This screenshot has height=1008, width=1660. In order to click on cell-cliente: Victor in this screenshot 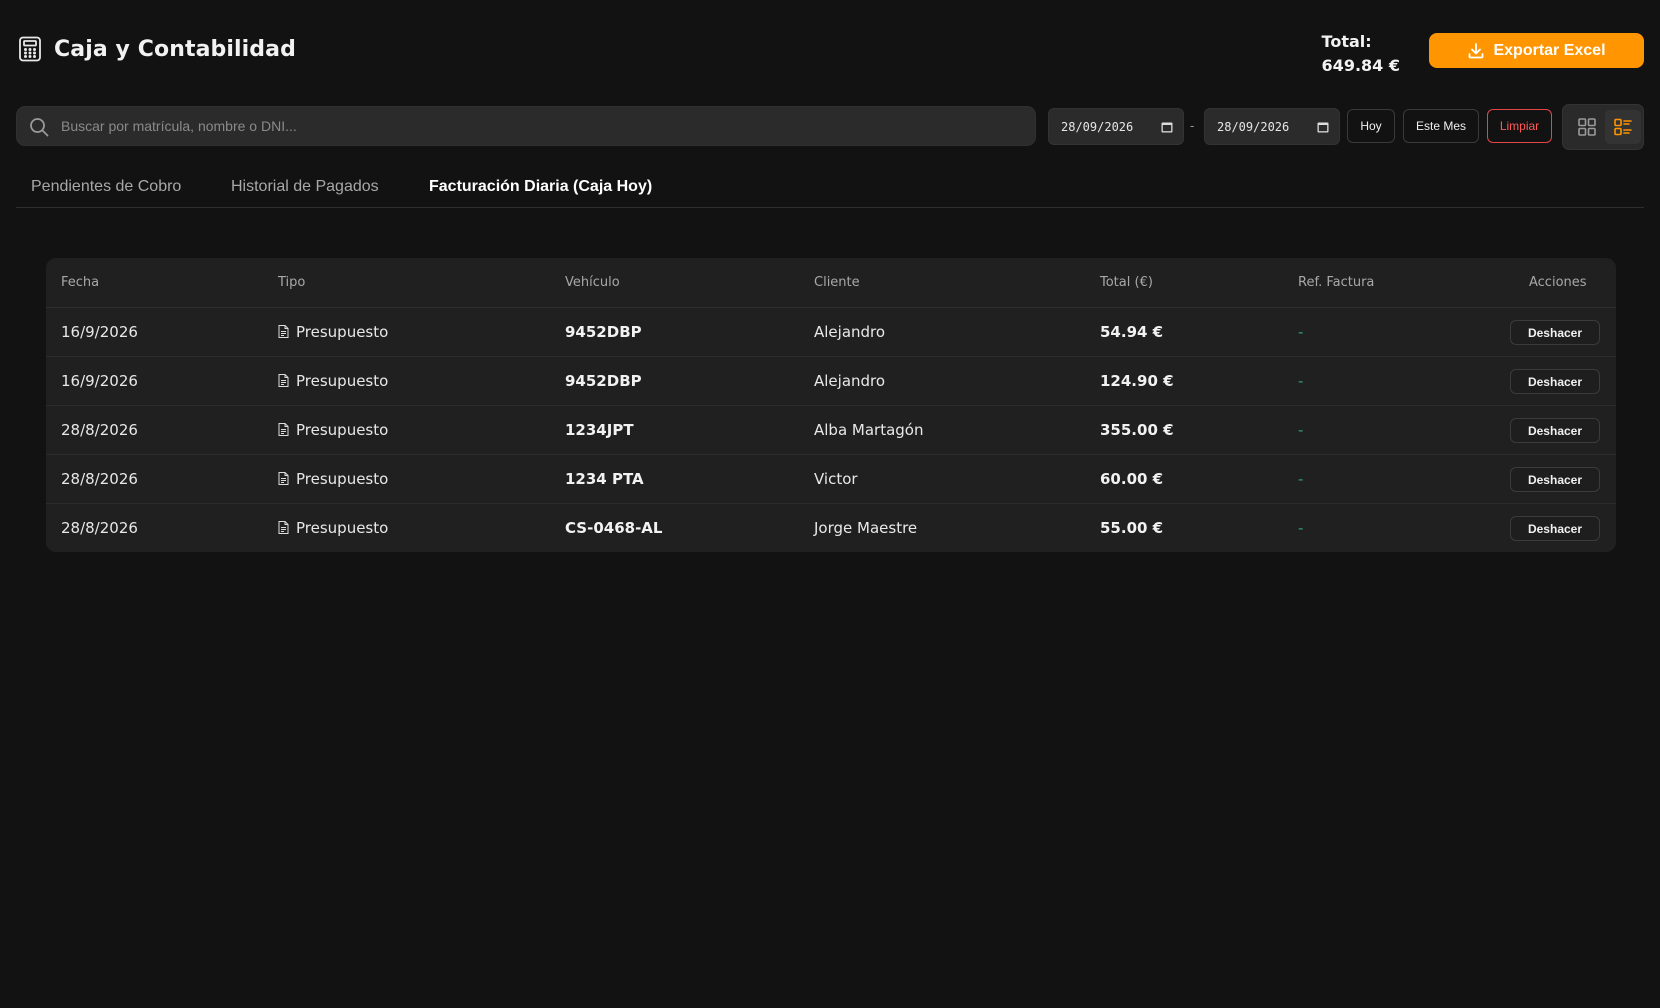, I will do `click(836, 479)`.